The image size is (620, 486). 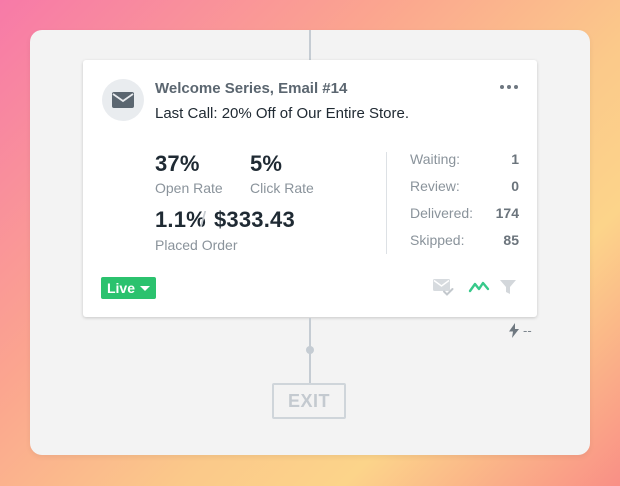 What do you see at coordinates (180, 219) in the screenshot?
I see `placed-order-rate: 1.1%` at bounding box center [180, 219].